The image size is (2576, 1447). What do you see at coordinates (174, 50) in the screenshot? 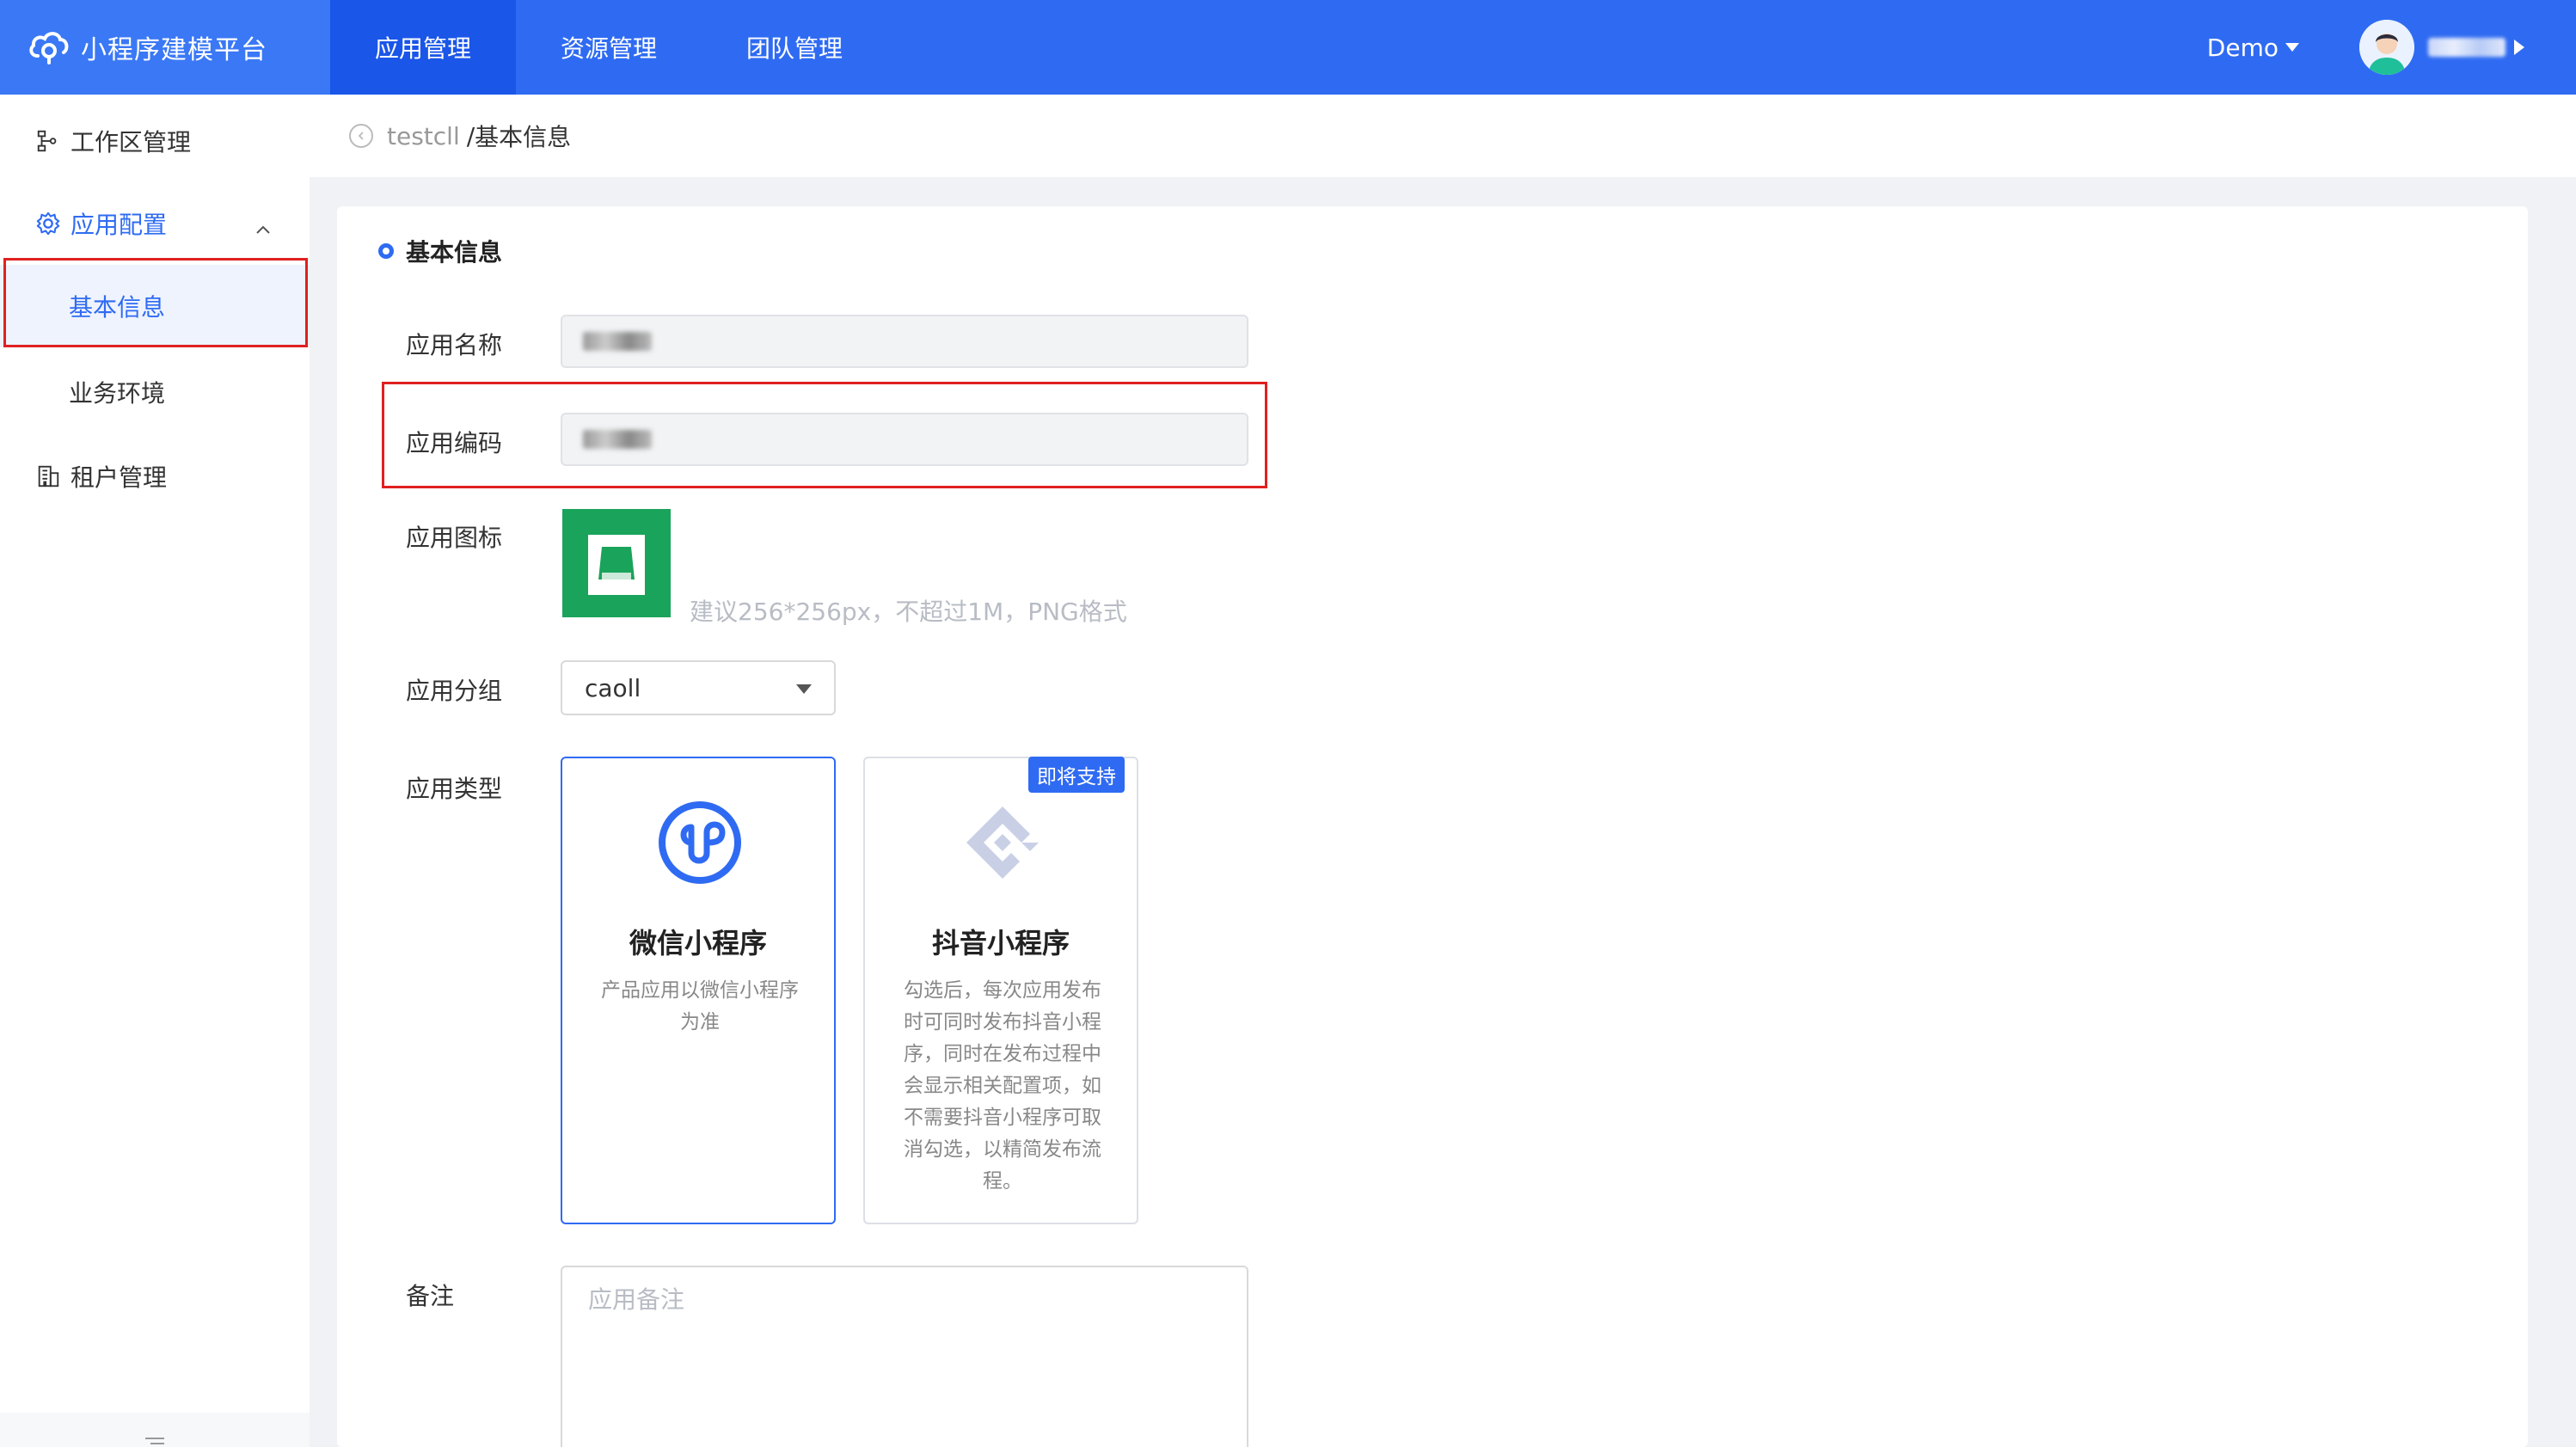
I see `app-title: 小程序建模平台` at bounding box center [174, 50].